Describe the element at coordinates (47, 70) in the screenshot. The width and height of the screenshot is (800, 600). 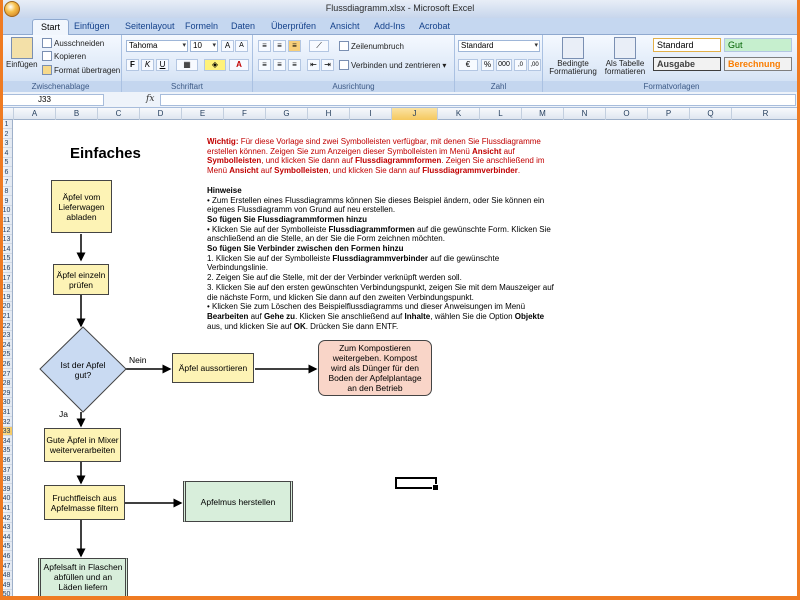
I see `brush-icon` at that location.